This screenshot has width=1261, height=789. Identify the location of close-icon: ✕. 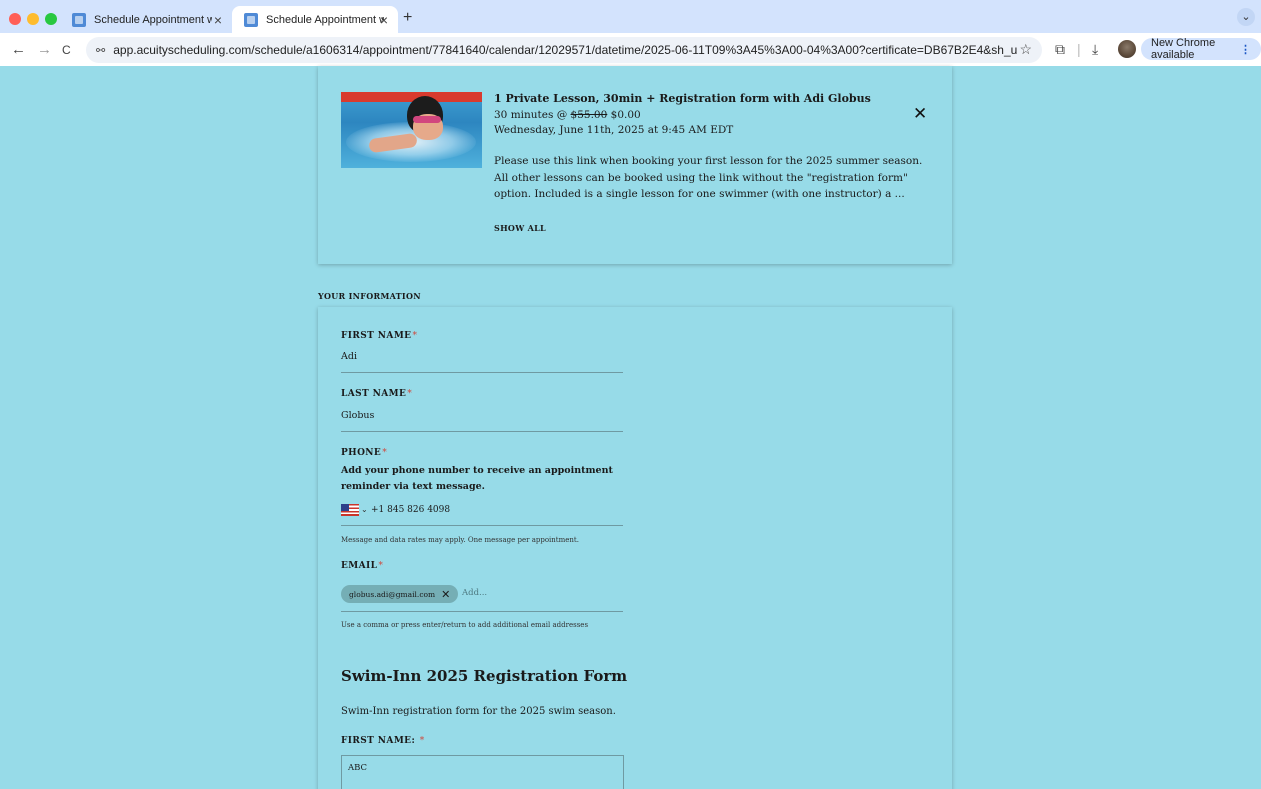
(920, 114).